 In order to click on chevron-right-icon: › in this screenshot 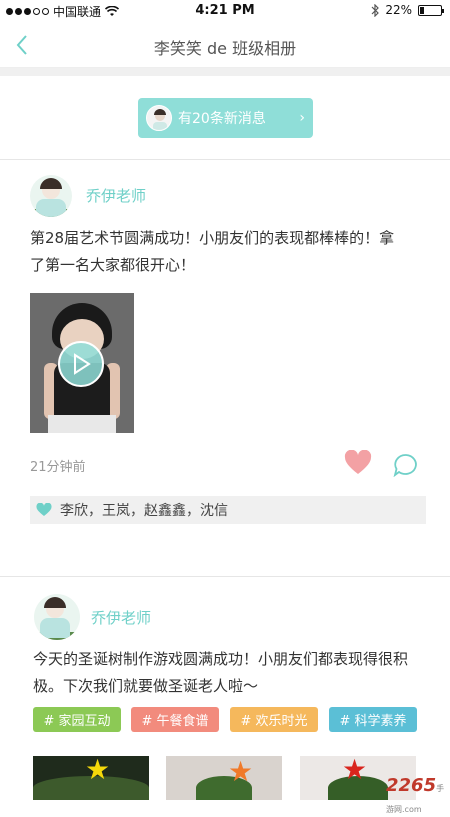, I will do `click(302, 118)`.